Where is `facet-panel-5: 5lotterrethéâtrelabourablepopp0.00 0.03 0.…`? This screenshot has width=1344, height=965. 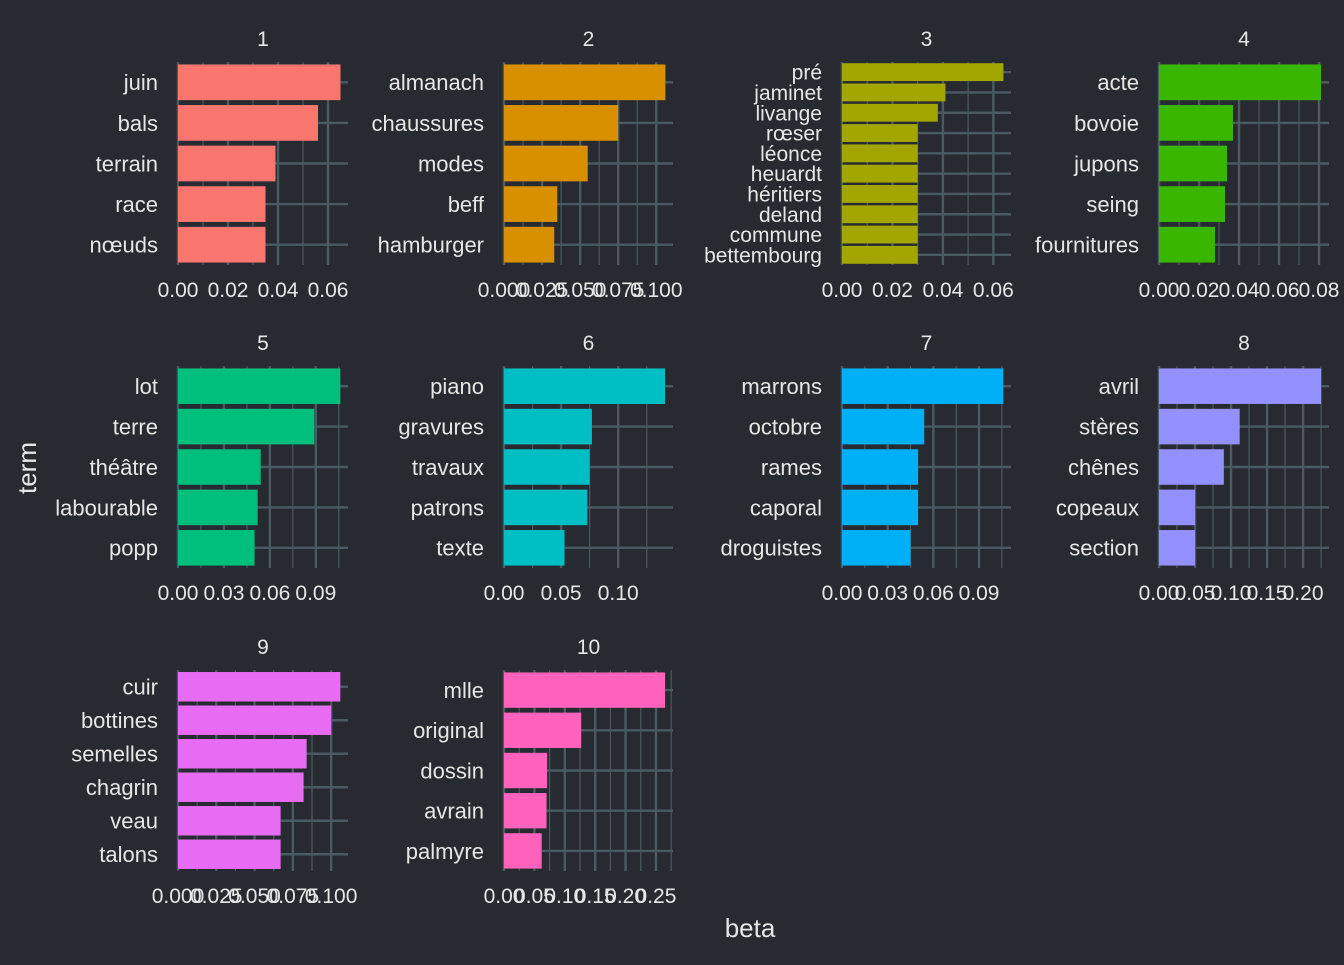 facet-panel-5: 5lotterrethéâtrelabourablepopp0.00 0.03 0.… is located at coordinates (201, 468).